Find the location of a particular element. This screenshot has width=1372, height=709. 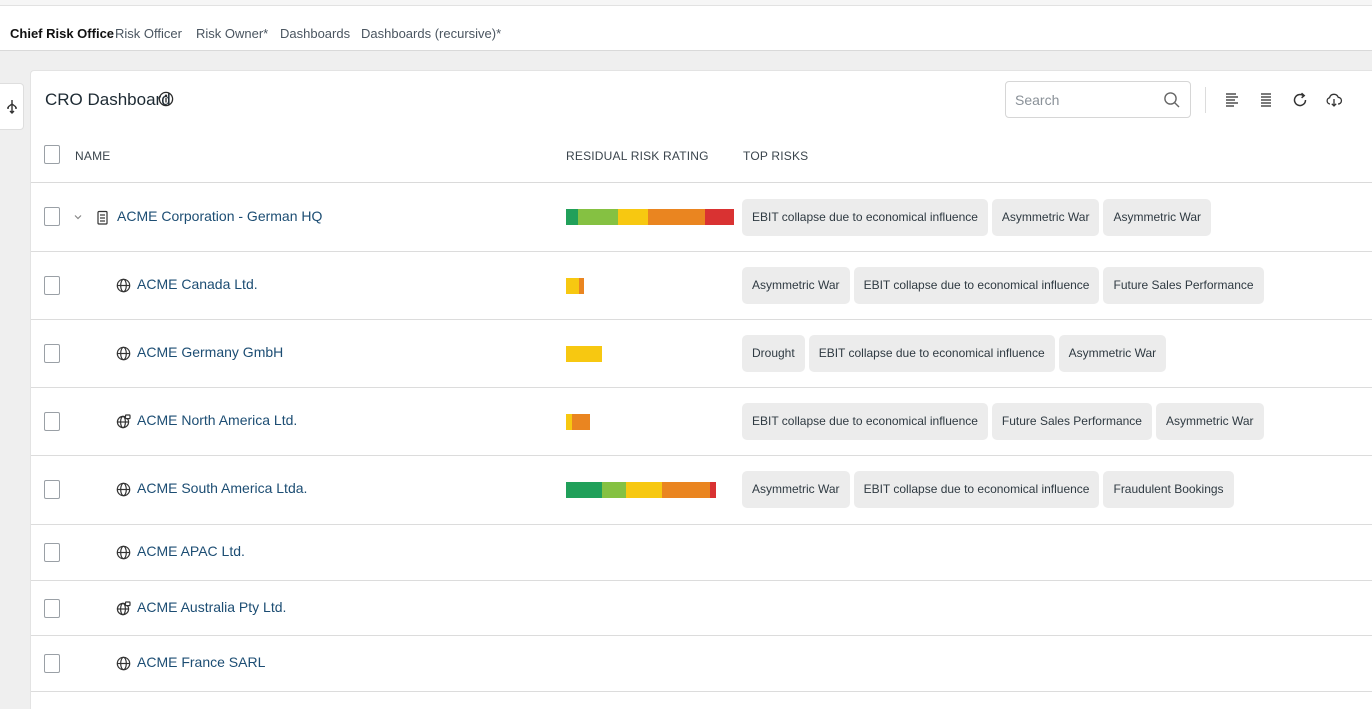

table-header: NAME RESIDUAL RISK RATING TOP RISKS is located at coordinates (701, 162).